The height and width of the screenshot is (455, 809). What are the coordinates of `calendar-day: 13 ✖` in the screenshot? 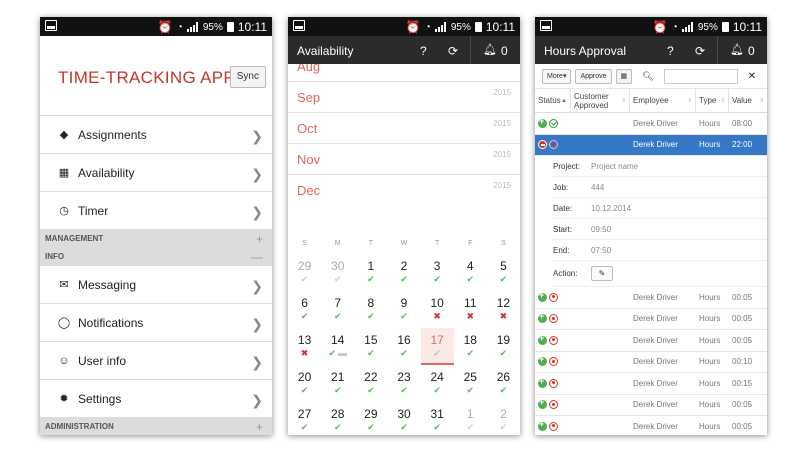 It's located at (304, 346).